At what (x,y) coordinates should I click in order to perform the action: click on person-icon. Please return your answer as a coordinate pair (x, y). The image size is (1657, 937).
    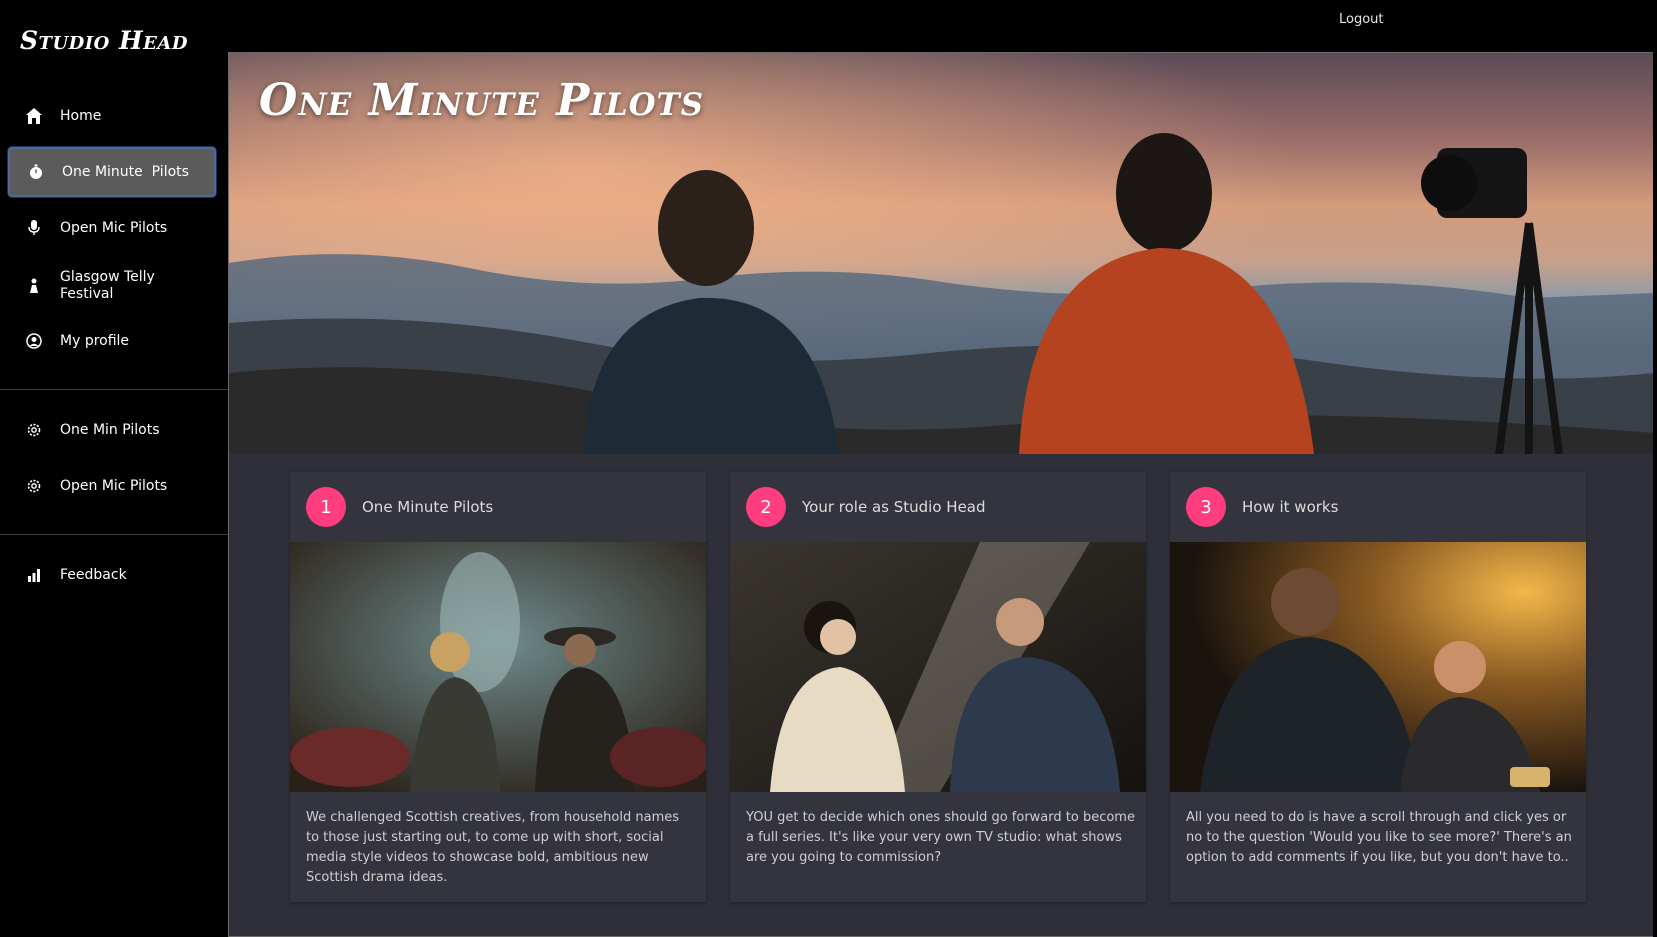
    Looking at the image, I should click on (34, 286).